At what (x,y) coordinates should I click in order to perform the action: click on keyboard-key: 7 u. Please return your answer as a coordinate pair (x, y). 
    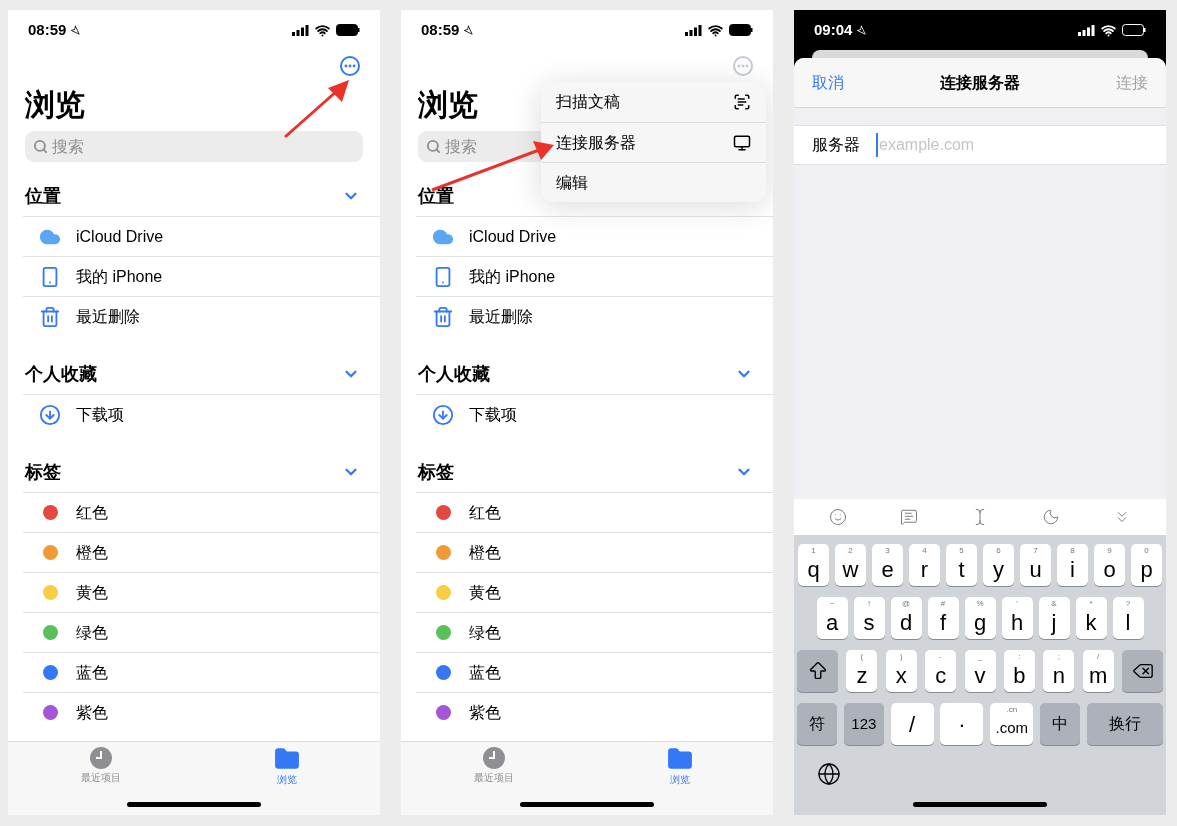
    Looking at the image, I should click on (1035, 565).